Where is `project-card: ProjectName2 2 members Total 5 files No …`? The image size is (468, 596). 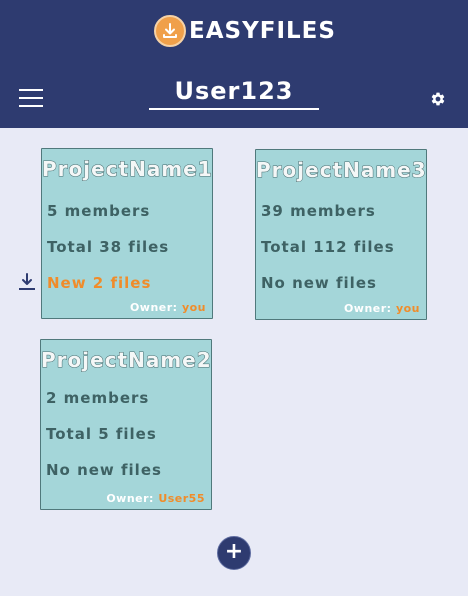 project-card: ProjectName2 2 members Total 5 files No … is located at coordinates (126, 424).